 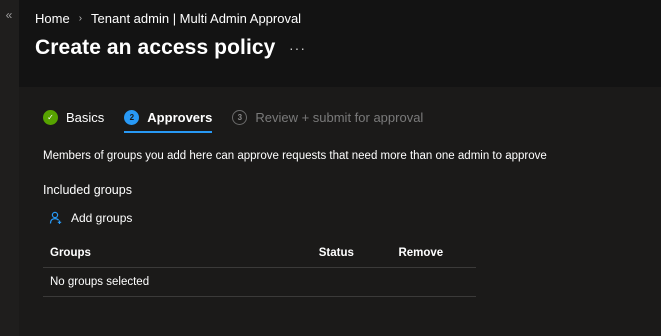 I want to click on groups-table: Groups Status Remove No groups selected, so click(x=259, y=268).